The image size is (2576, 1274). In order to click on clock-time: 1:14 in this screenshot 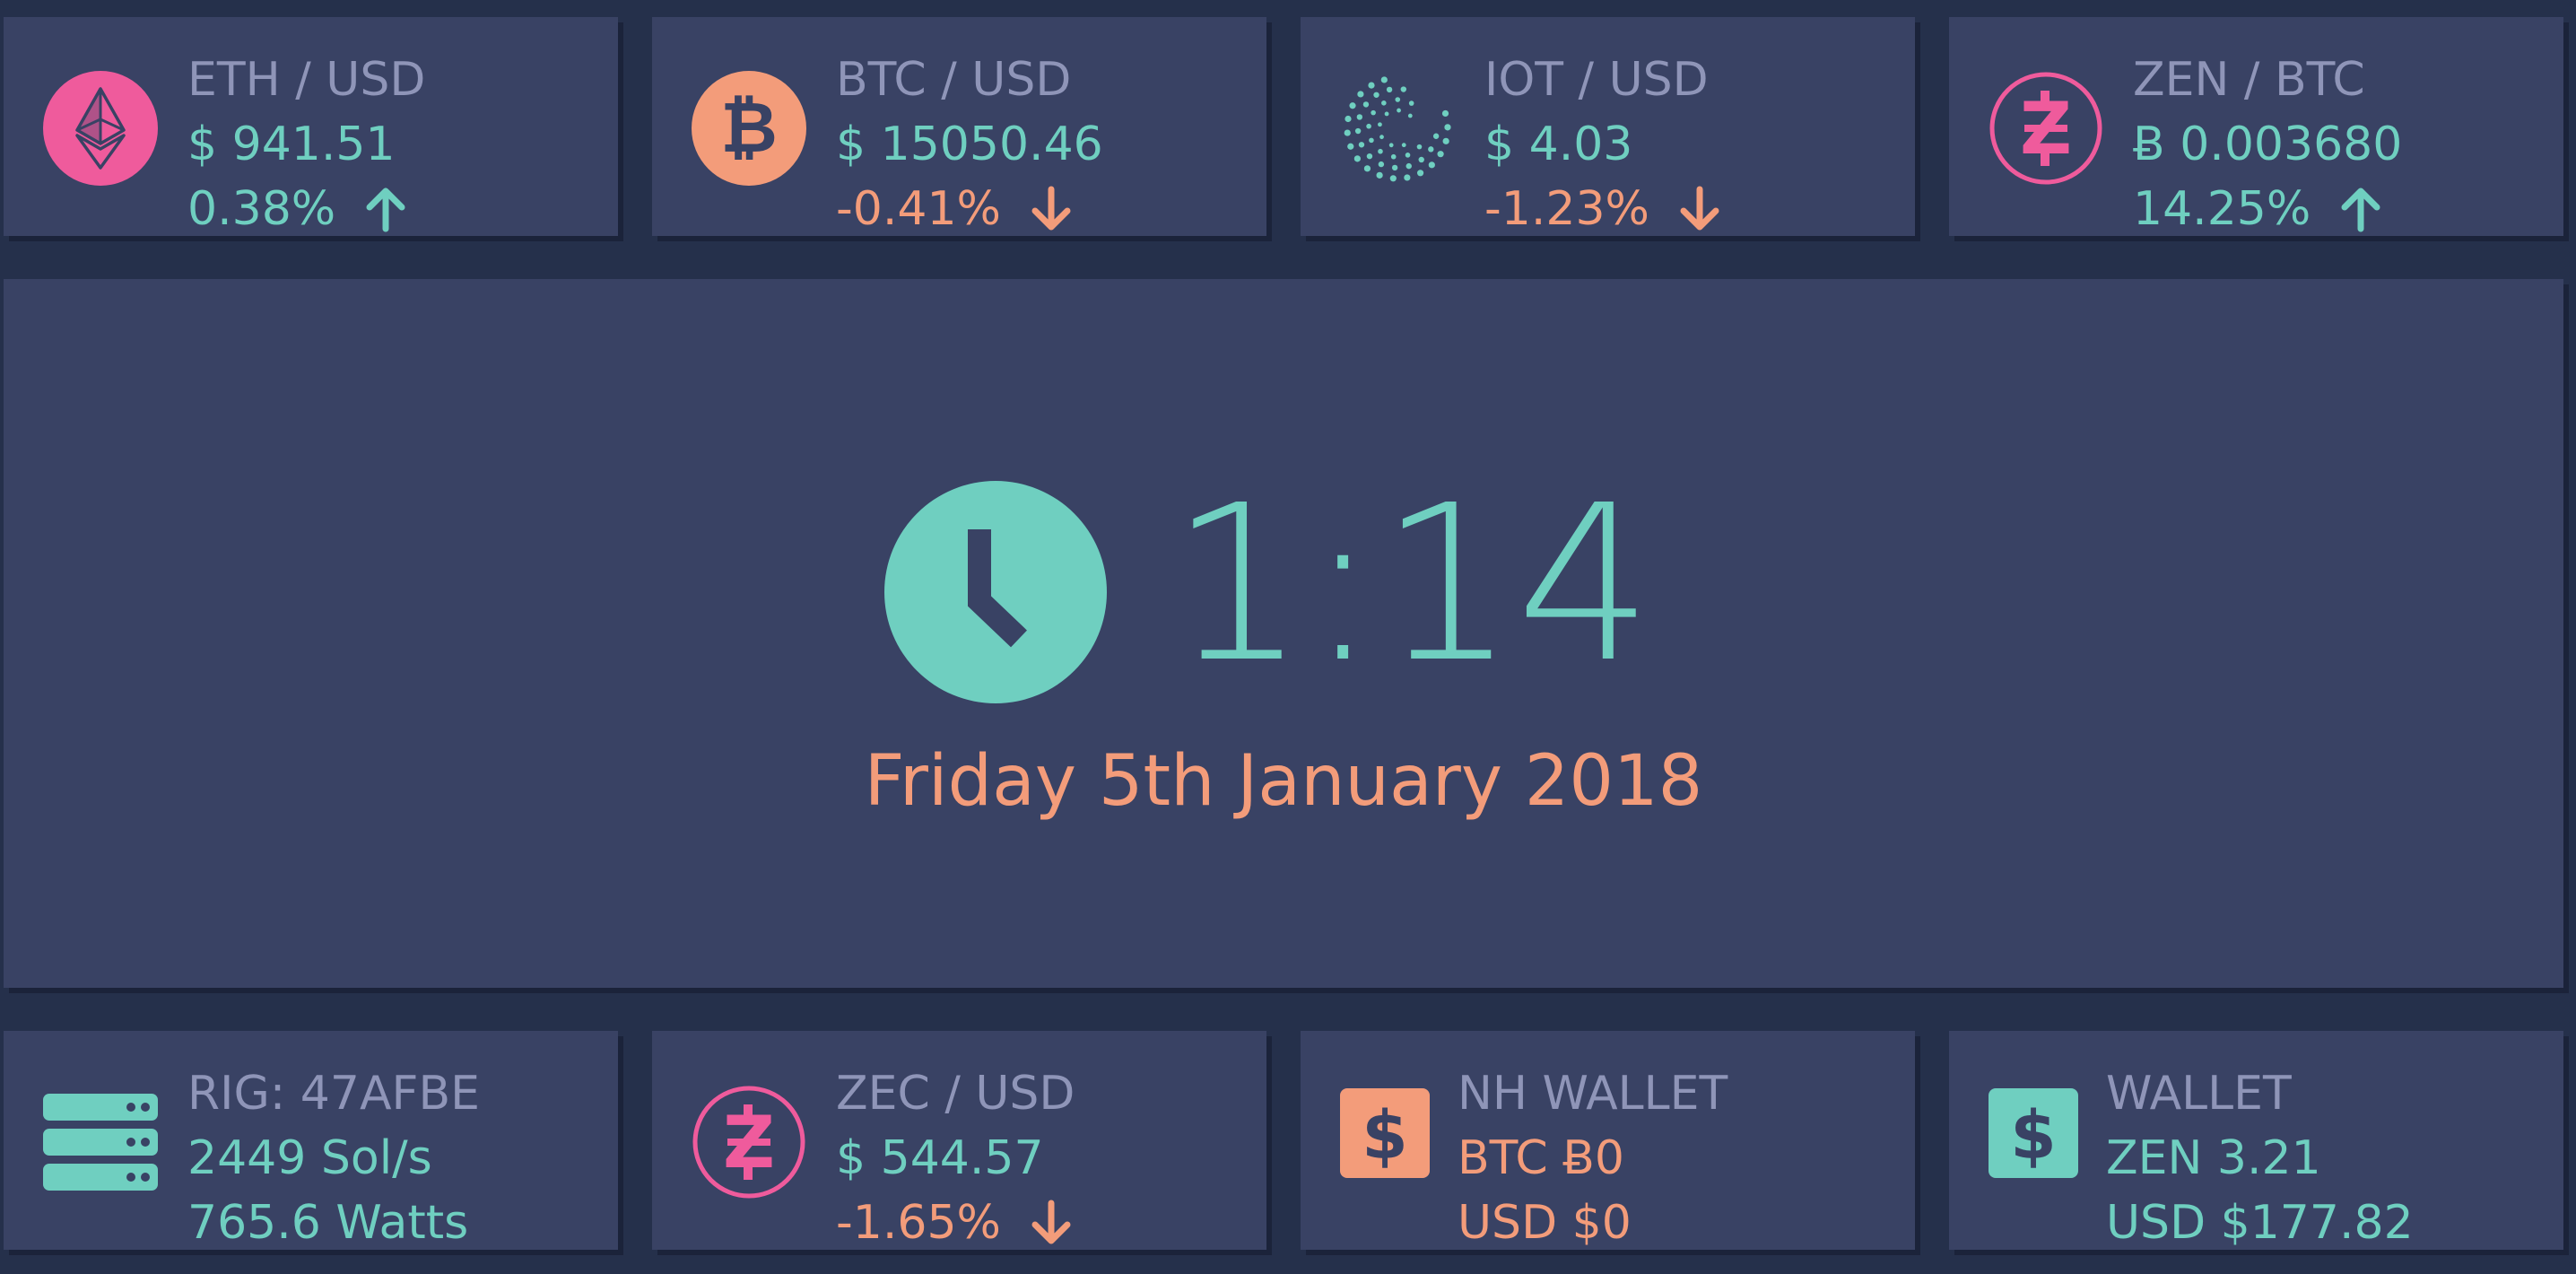, I will do `click(1411, 584)`.